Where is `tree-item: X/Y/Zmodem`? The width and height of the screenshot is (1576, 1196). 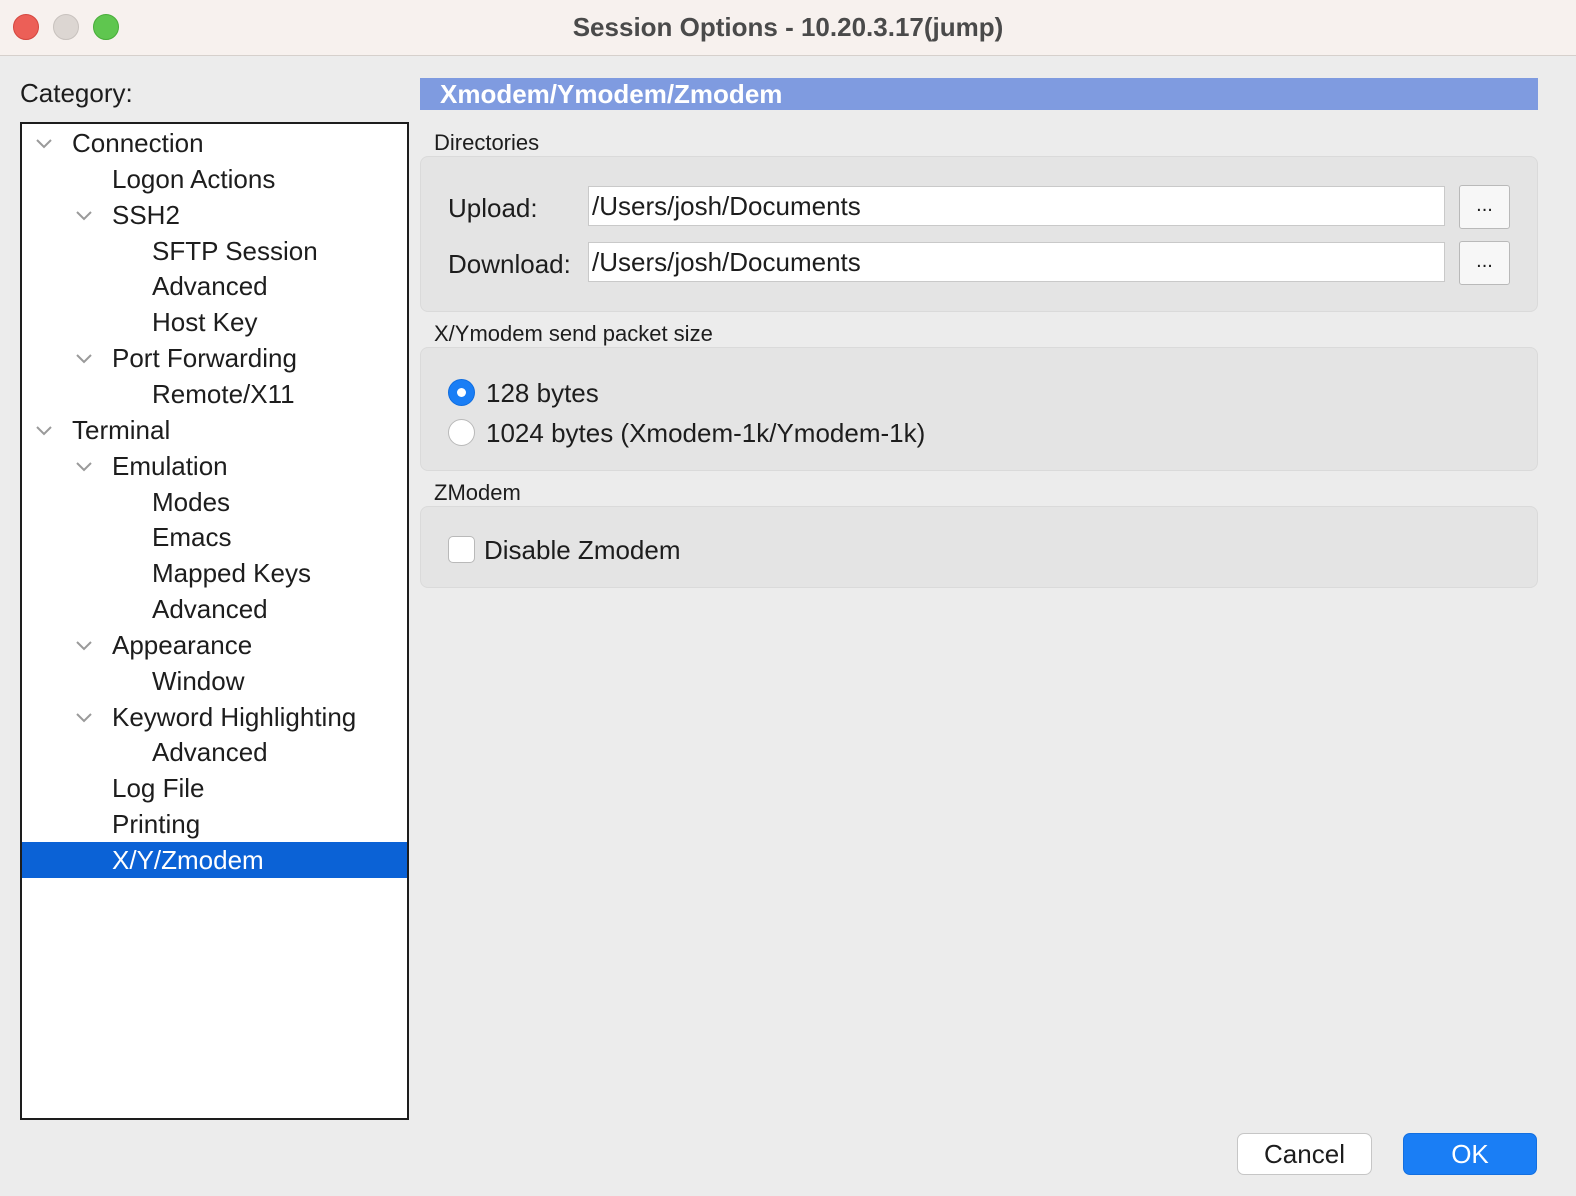 tree-item: X/Y/Zmodem is located at coordinates (214, 860).